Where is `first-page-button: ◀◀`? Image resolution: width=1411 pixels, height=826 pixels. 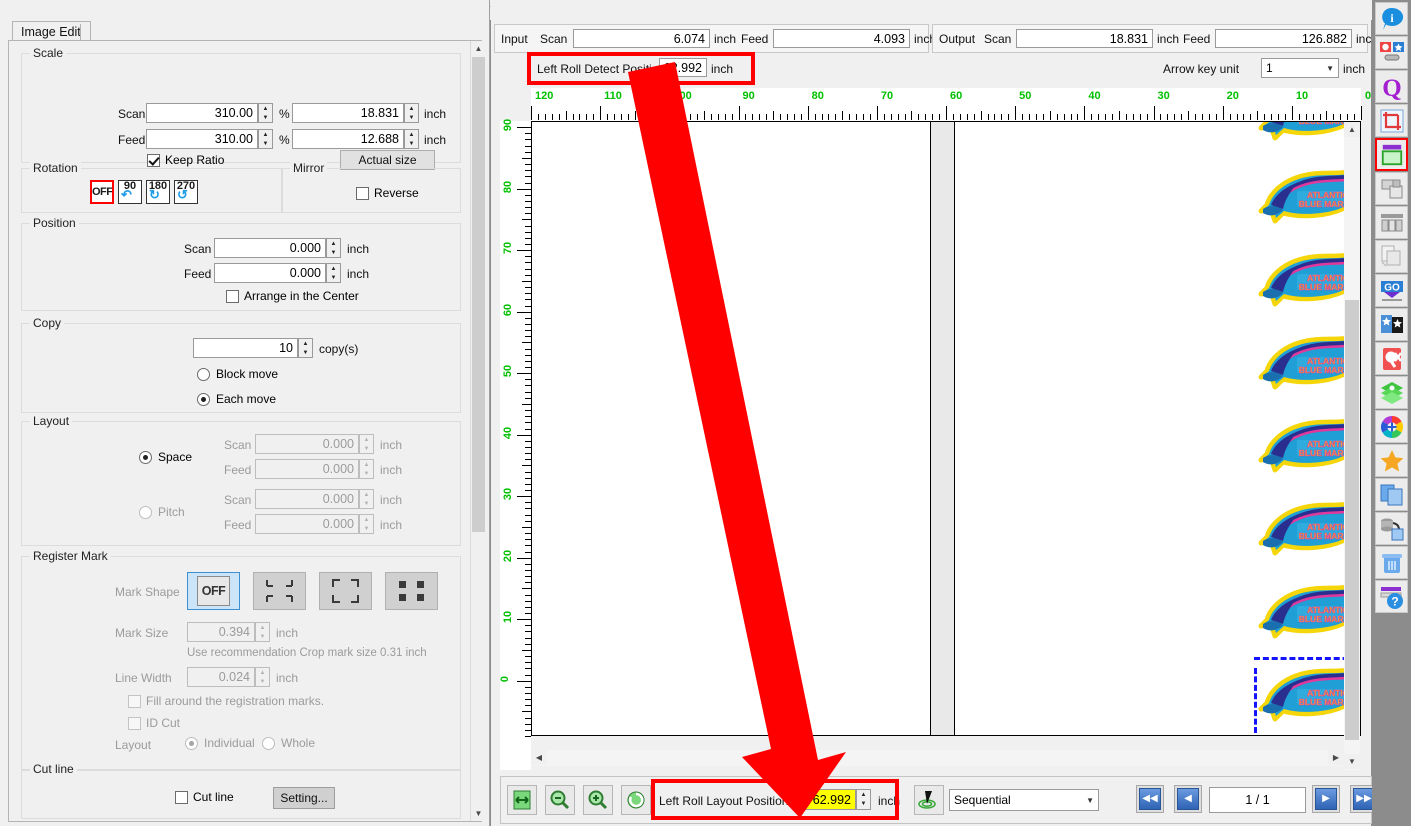
first-page-button: ◀◀ is located at coordinates (1150, 799).